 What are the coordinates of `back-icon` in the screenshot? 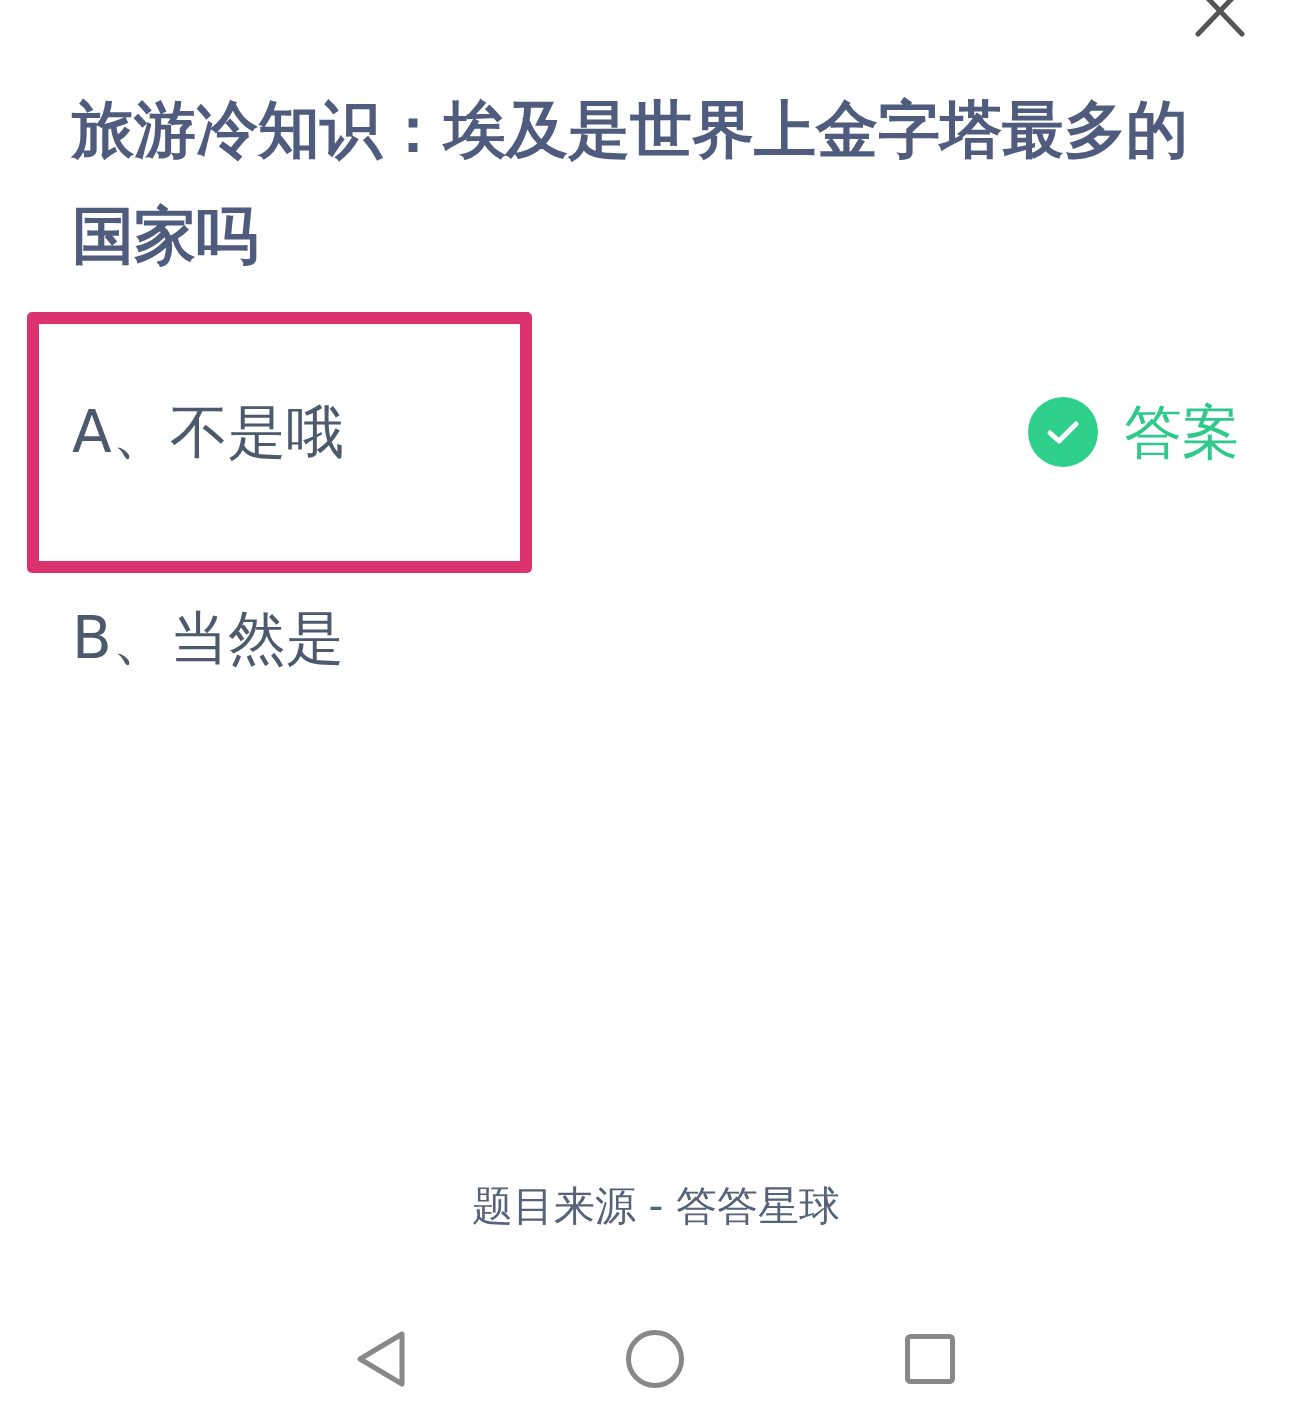 It's located at (381, 1359).